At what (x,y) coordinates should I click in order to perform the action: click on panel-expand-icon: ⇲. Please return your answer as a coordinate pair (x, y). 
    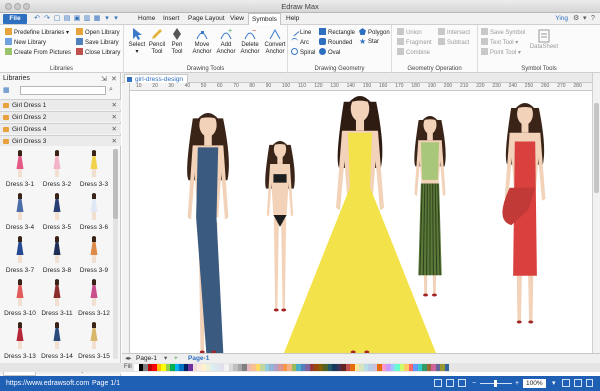
    Looking at the image, I should click on (104, 79).